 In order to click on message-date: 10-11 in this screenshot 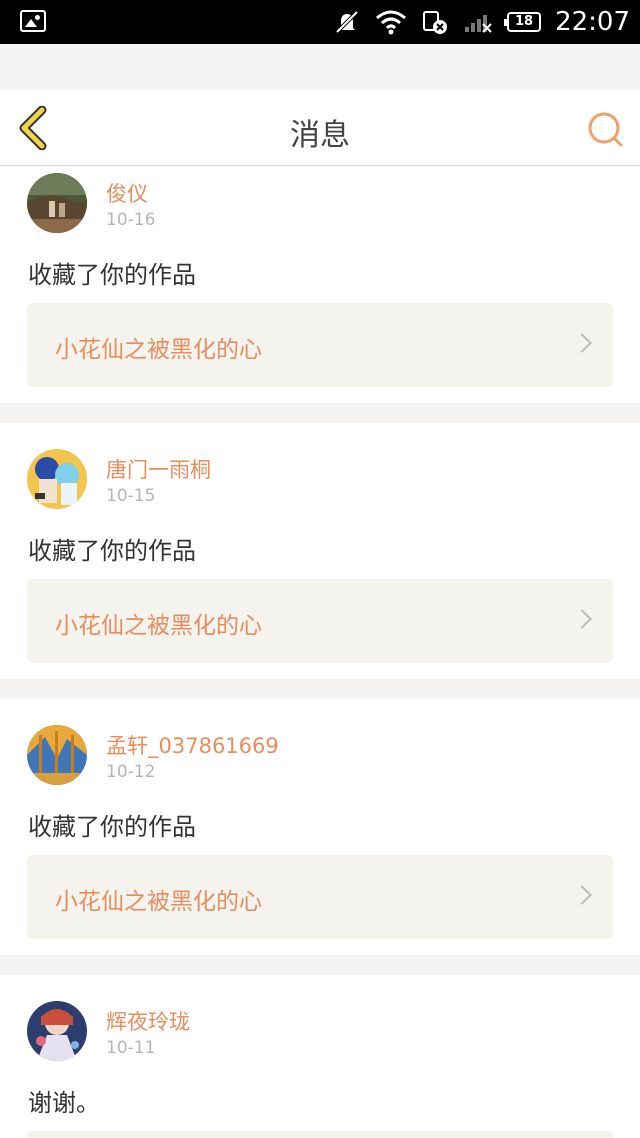, I will do `click(131, 1048)`.